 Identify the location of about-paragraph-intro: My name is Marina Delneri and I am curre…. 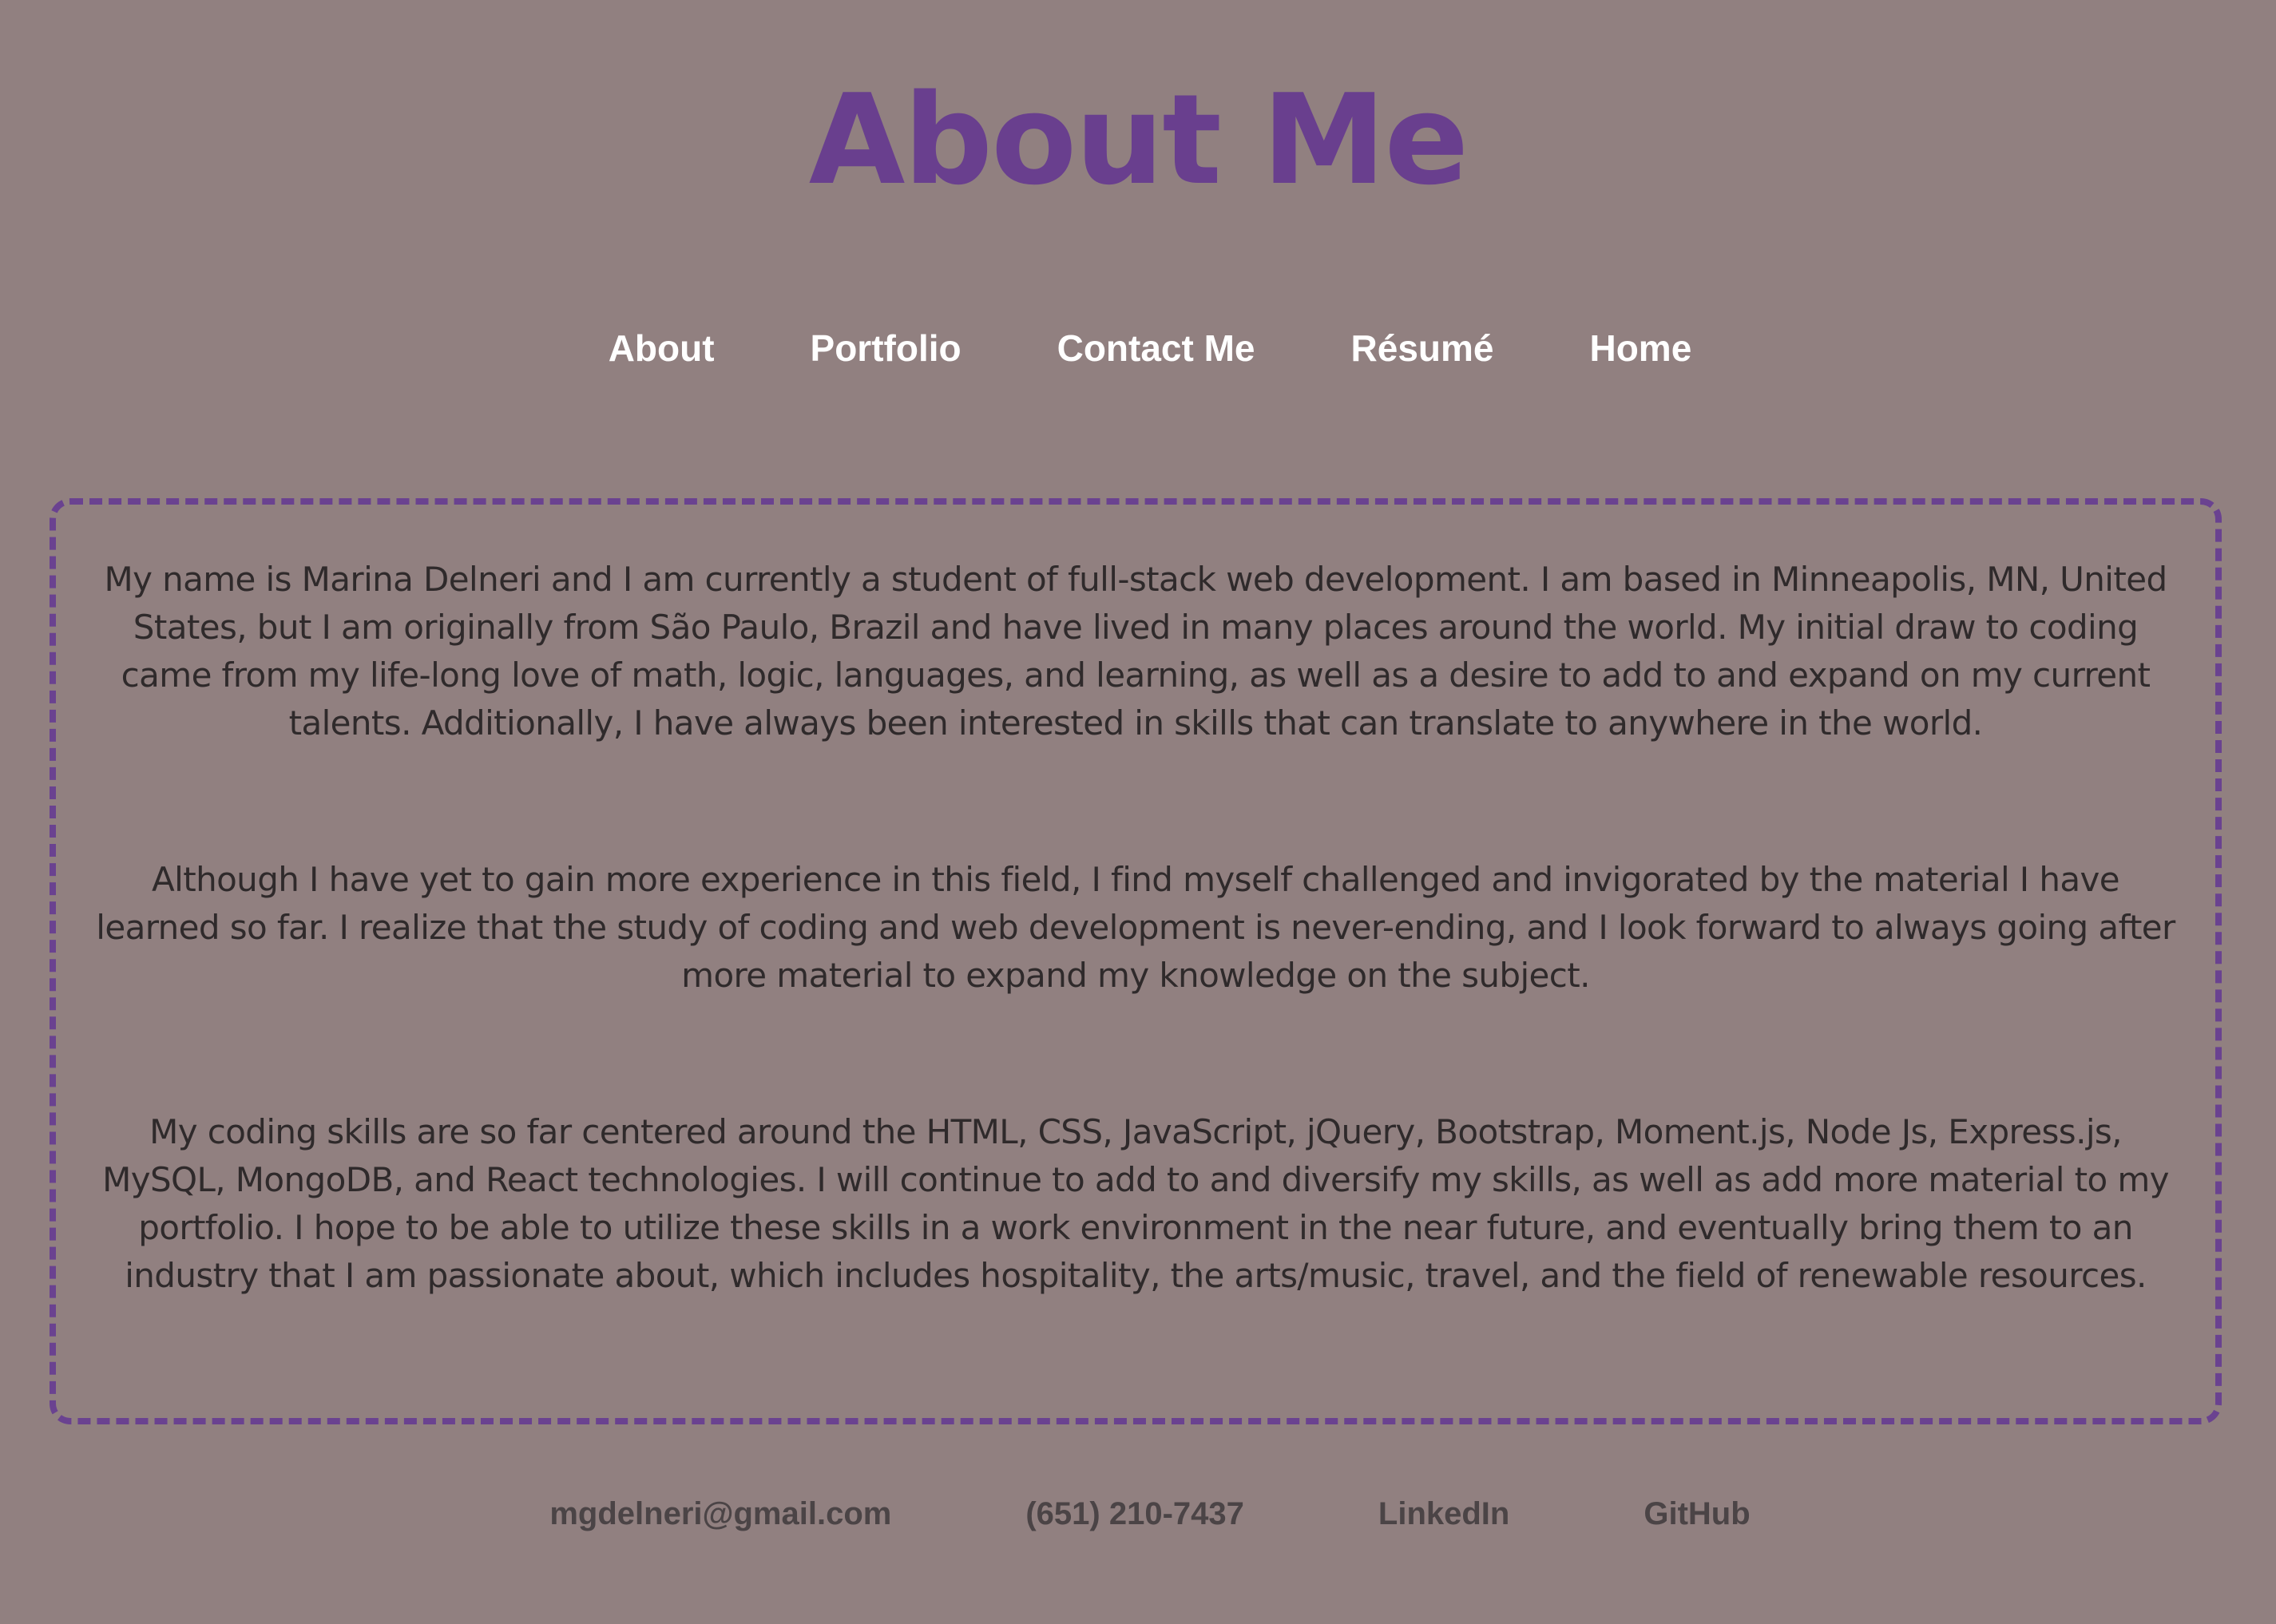
(1135, 651).